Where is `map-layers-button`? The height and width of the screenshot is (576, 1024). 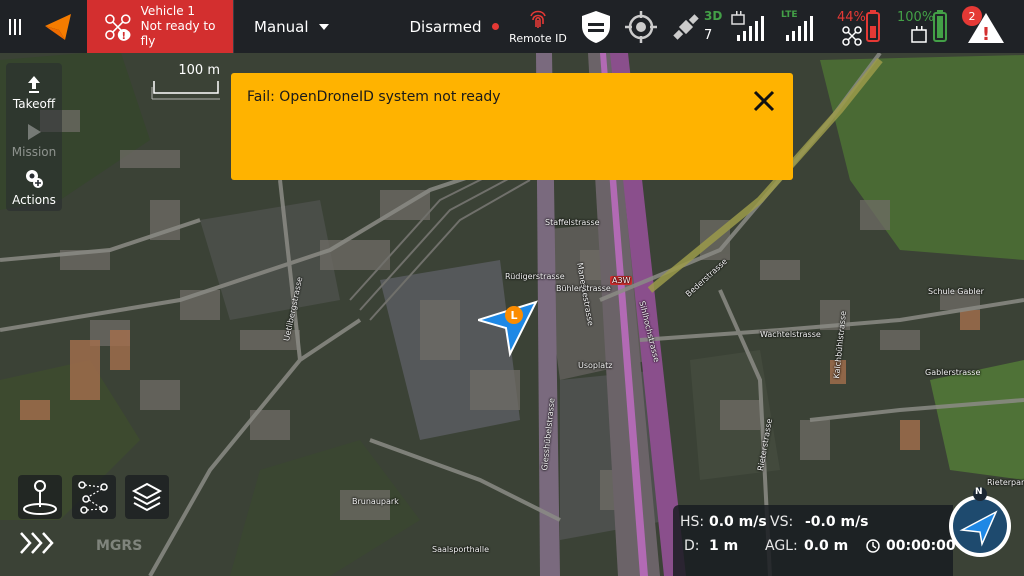
map-layers-button is located at coordinates (147, 497).